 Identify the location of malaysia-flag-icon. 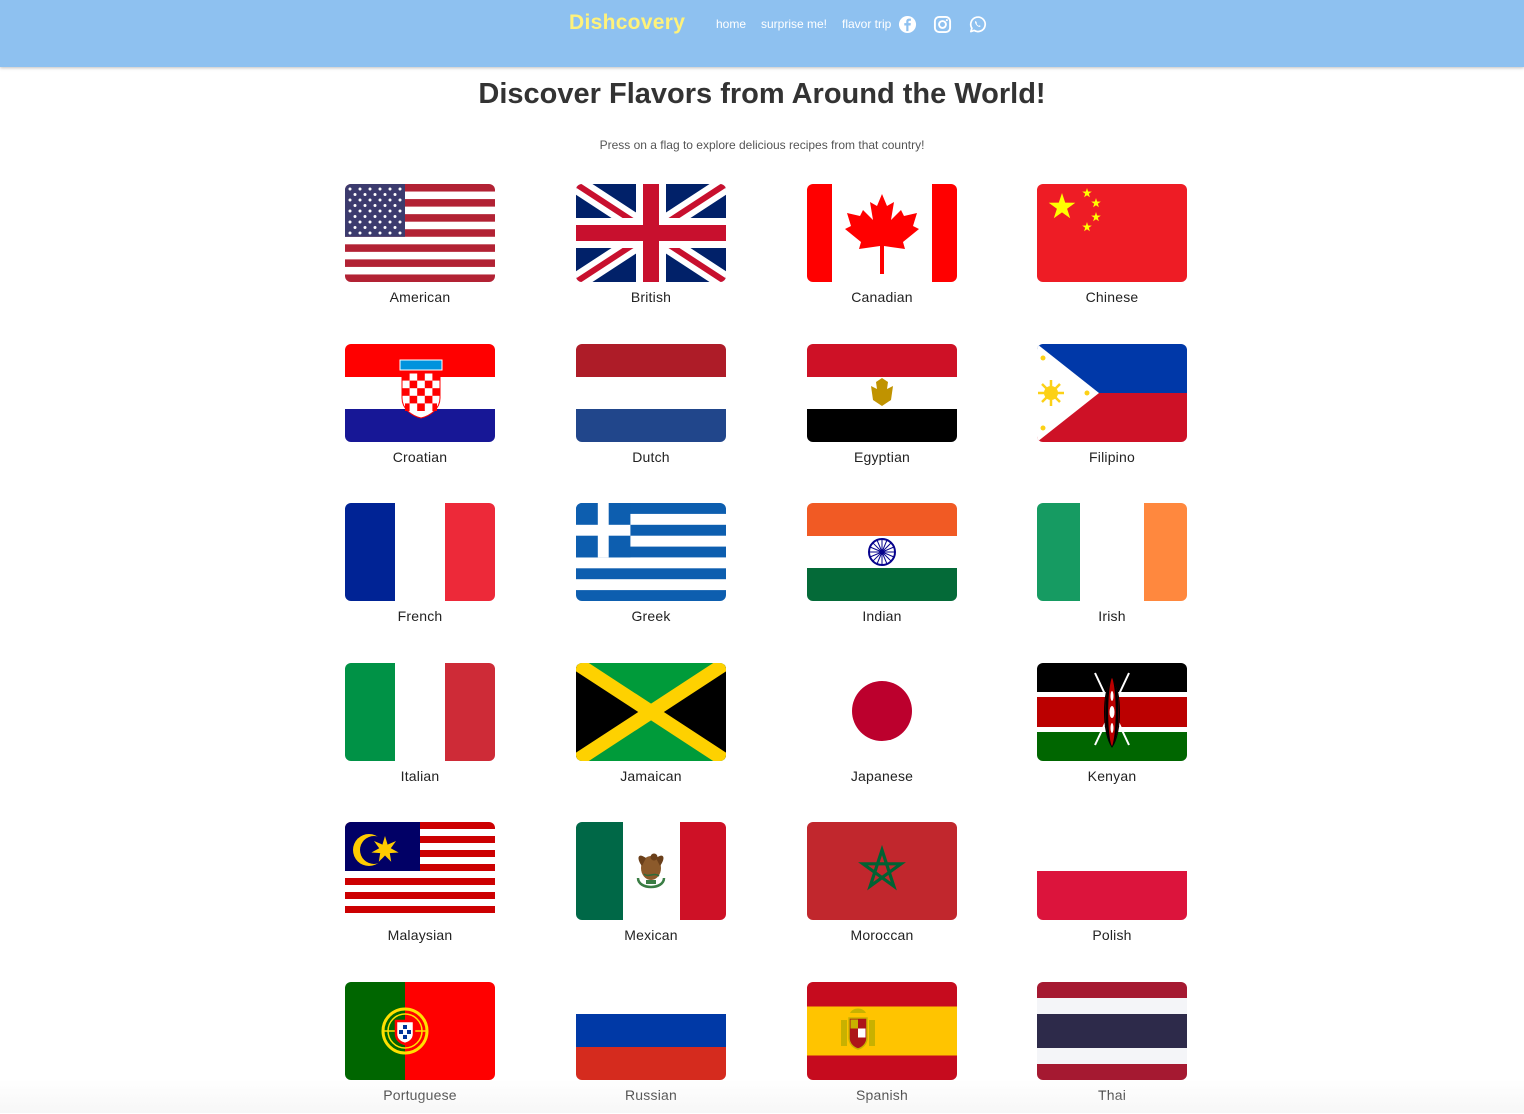
(420, 871).